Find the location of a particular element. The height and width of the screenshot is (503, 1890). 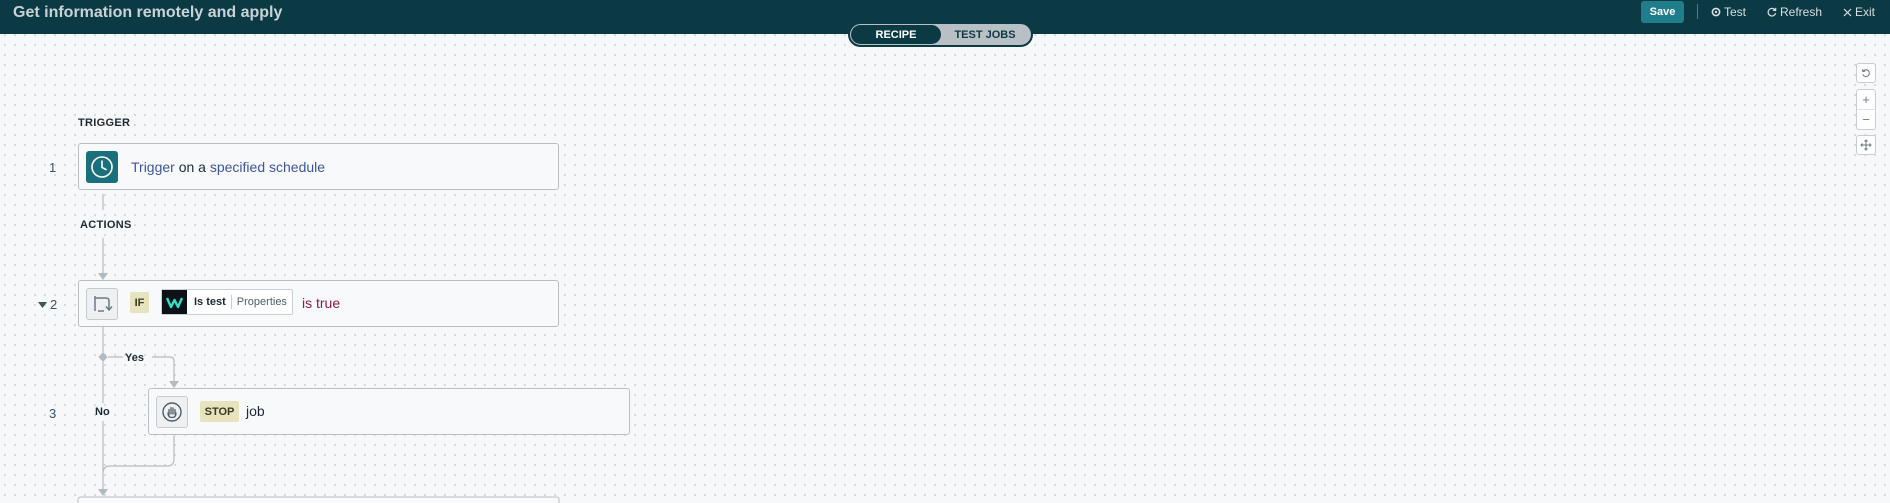

hand-stop-icon is located at coordinates (172, 412).